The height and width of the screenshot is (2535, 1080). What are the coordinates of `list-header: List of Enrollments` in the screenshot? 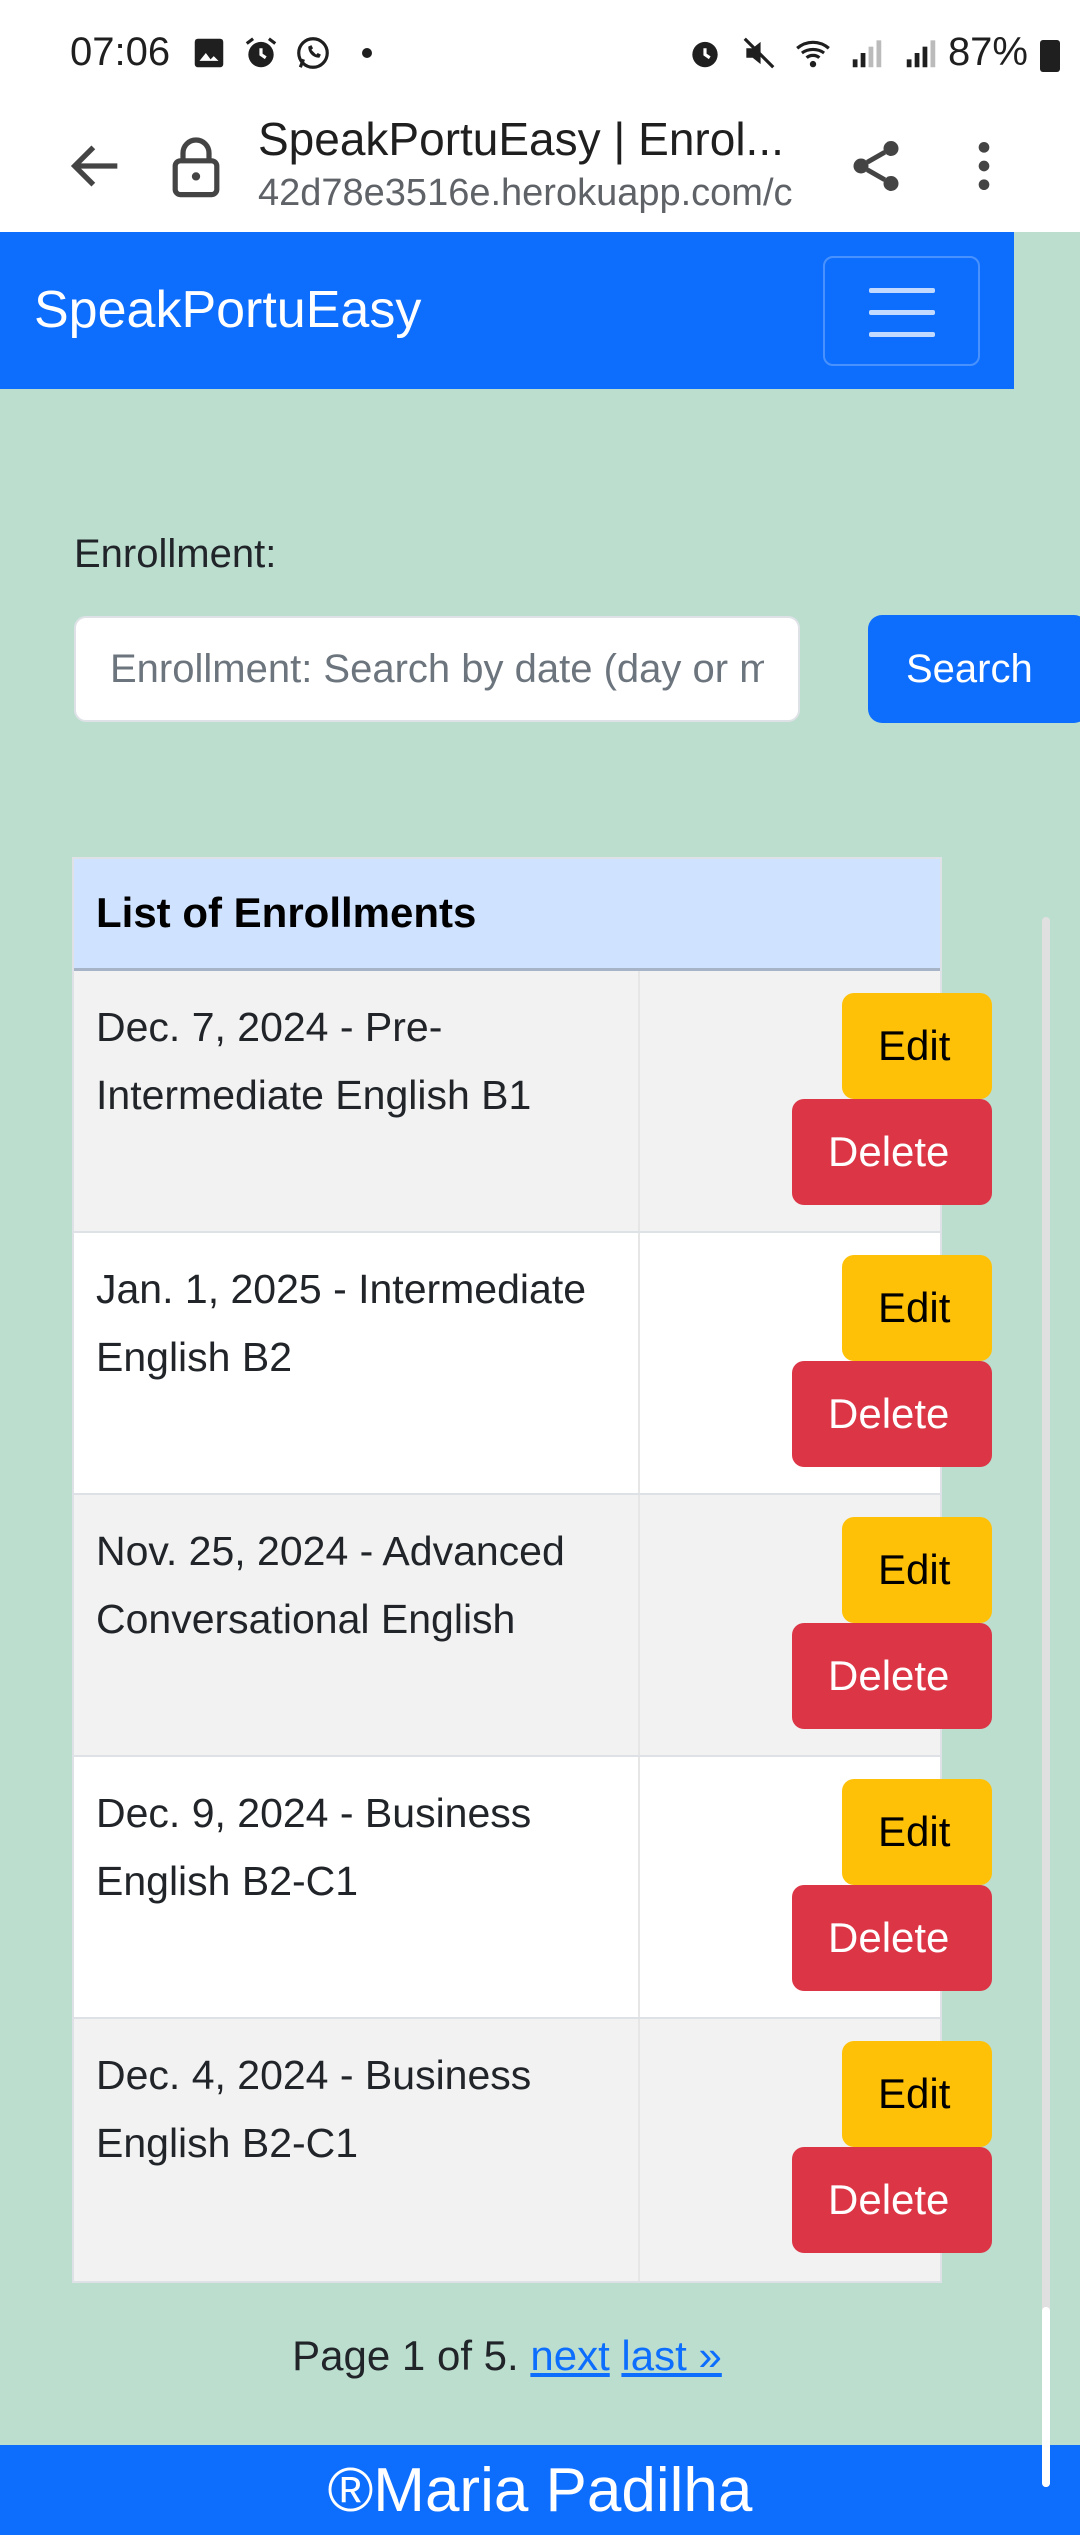 It's located at (507, 915).